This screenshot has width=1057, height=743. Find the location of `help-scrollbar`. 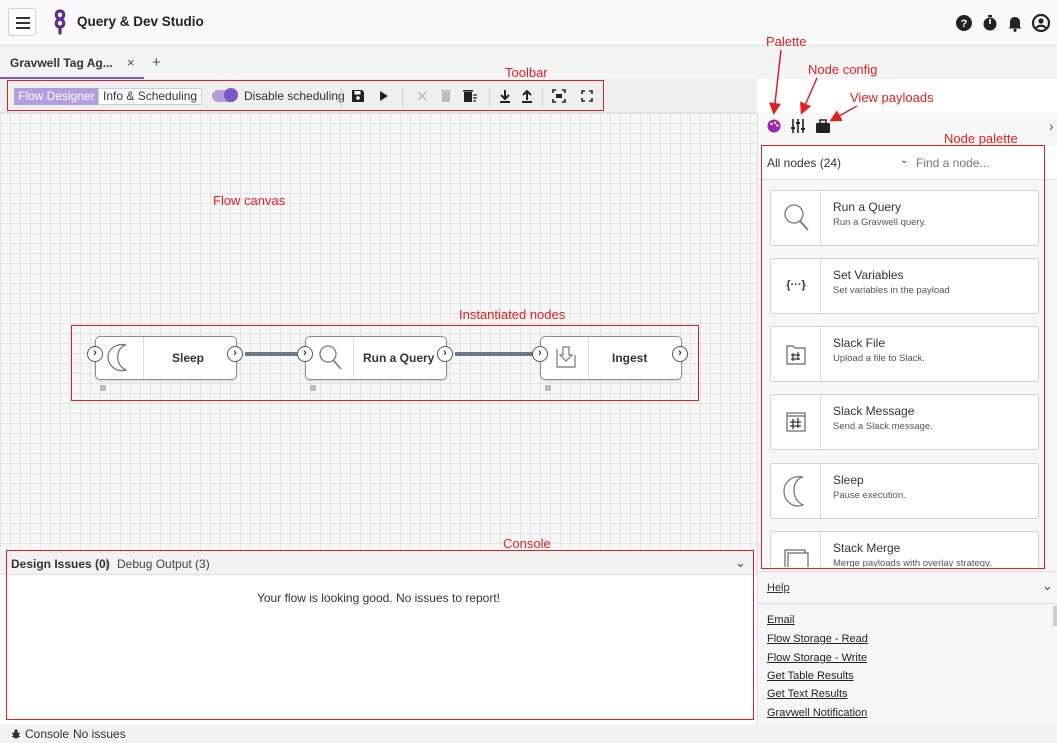

help-scrollbar is located at coordinates (1055, 616).